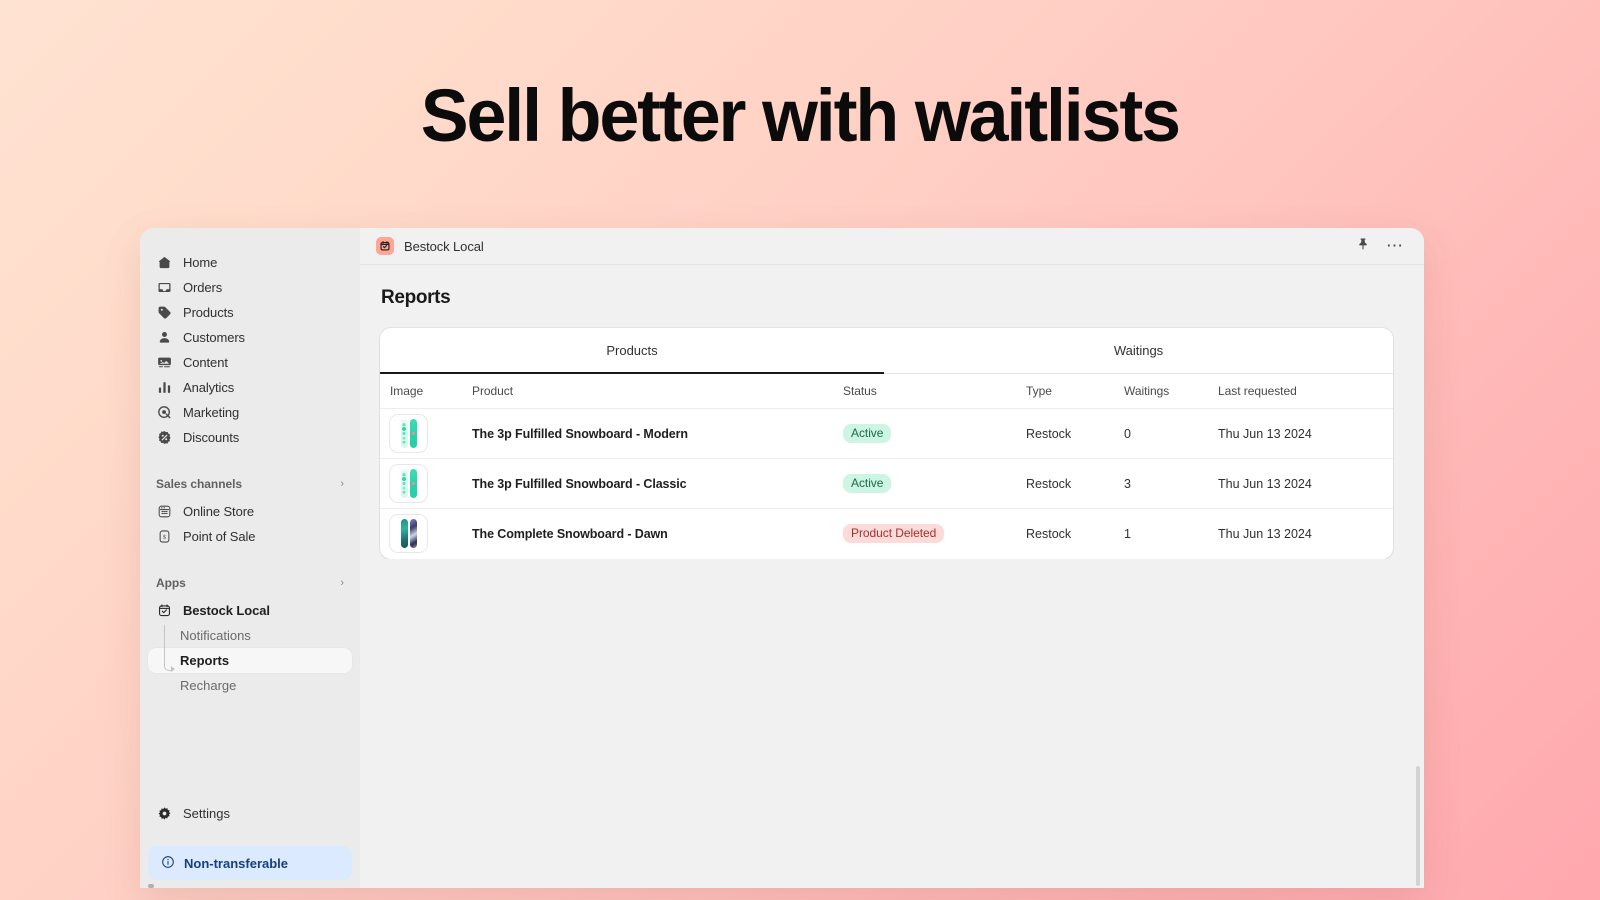 The height and width of the screenshot is (900, 1600). What do you see at coordinates (250, 813) in the screenshot?
I see `sidebar-item-settings: Settings` at bounding box center [250, 813].